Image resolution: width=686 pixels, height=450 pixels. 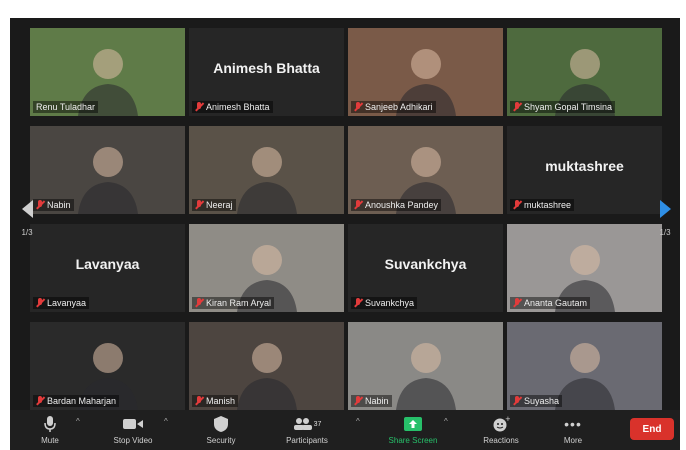 What do you see at coordinates (307, 440) in the screenshot?
I see `participants-label: Participants` at bounding box center [307, 440].